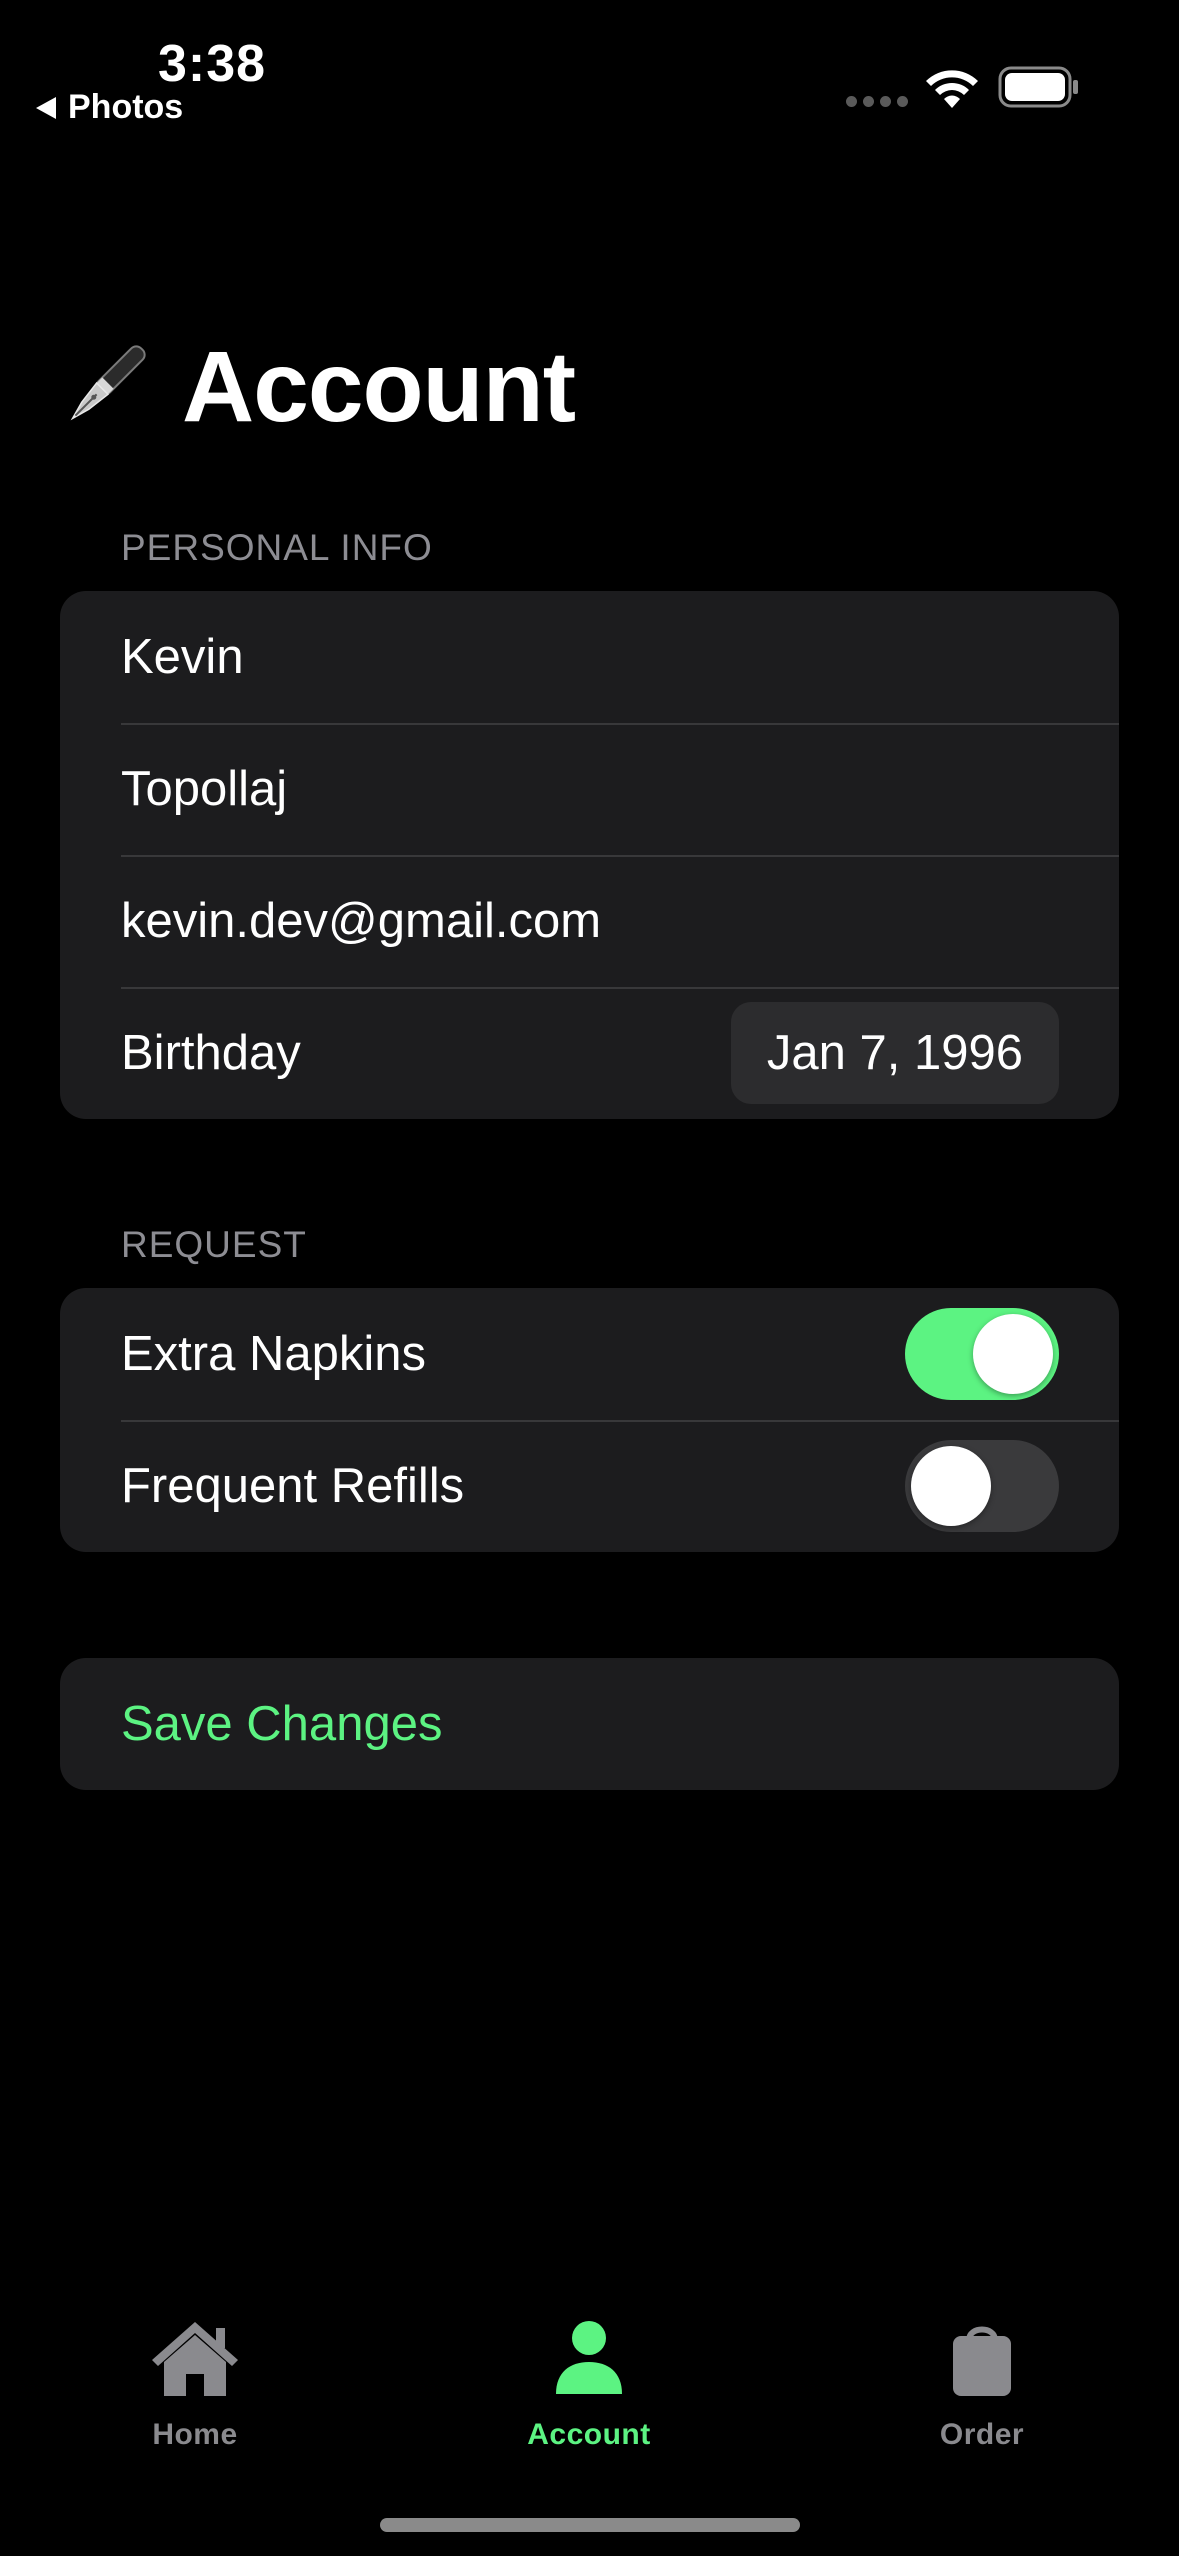 This screenshot has height=2556, width=1179. What do you see at coordinates (277, 547) in the screenshot?
I see `personal-info-section-header: PERSONAL INFO` at bounding box center [277, 547].